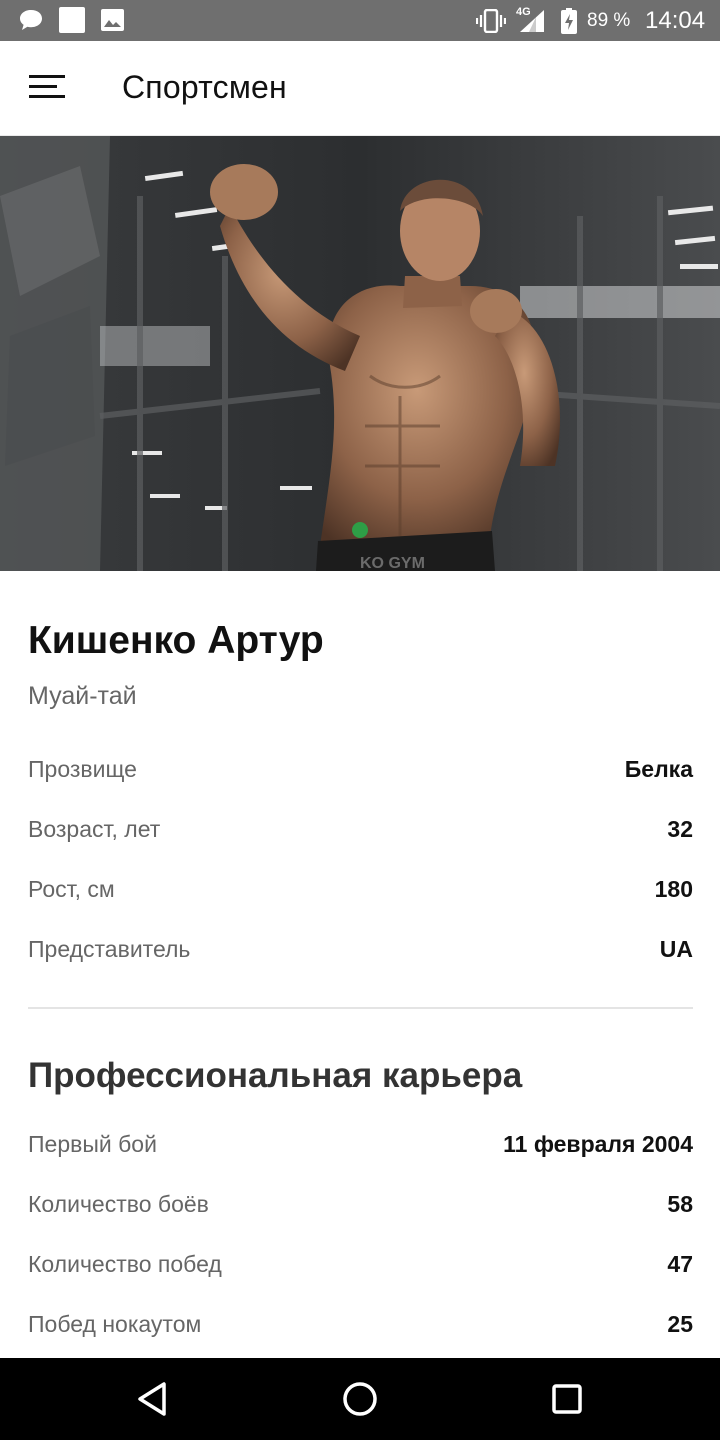 The height and width of the screenshot is (1440, 720). Describe the element at coordinates (680, 1204) in the screenshot. I see `career-value: 58` at that location.